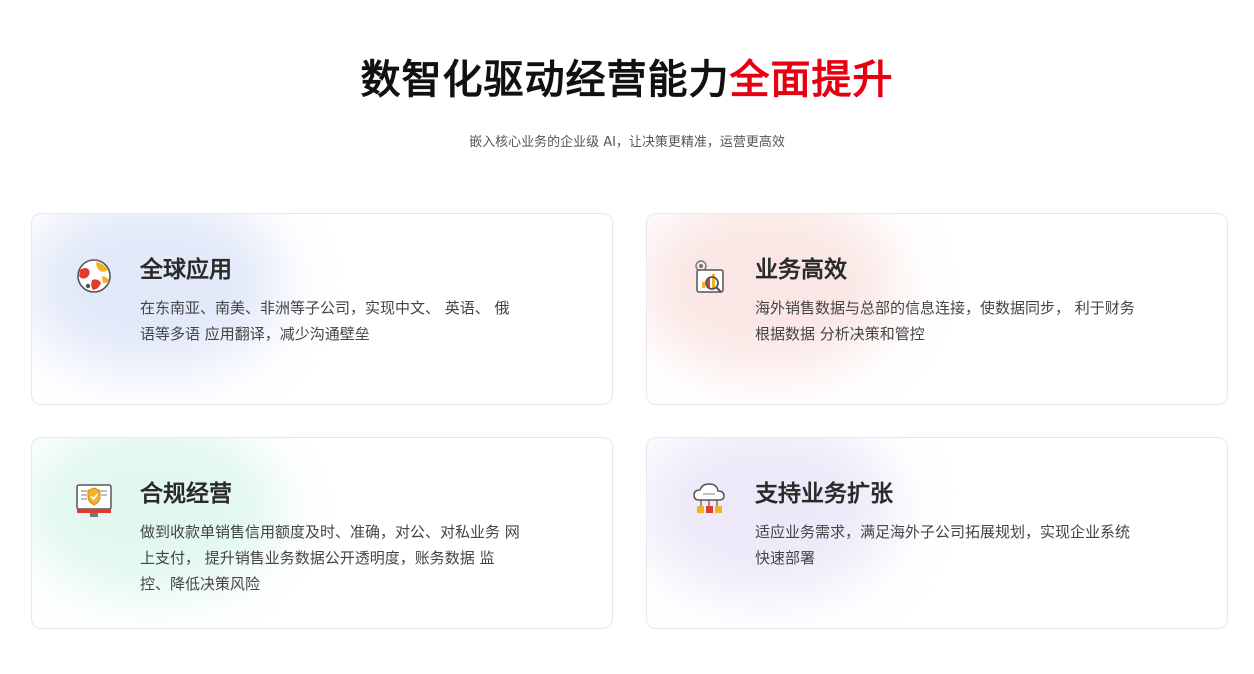  I want to click on cloud-network-icon, so click(709, 498).